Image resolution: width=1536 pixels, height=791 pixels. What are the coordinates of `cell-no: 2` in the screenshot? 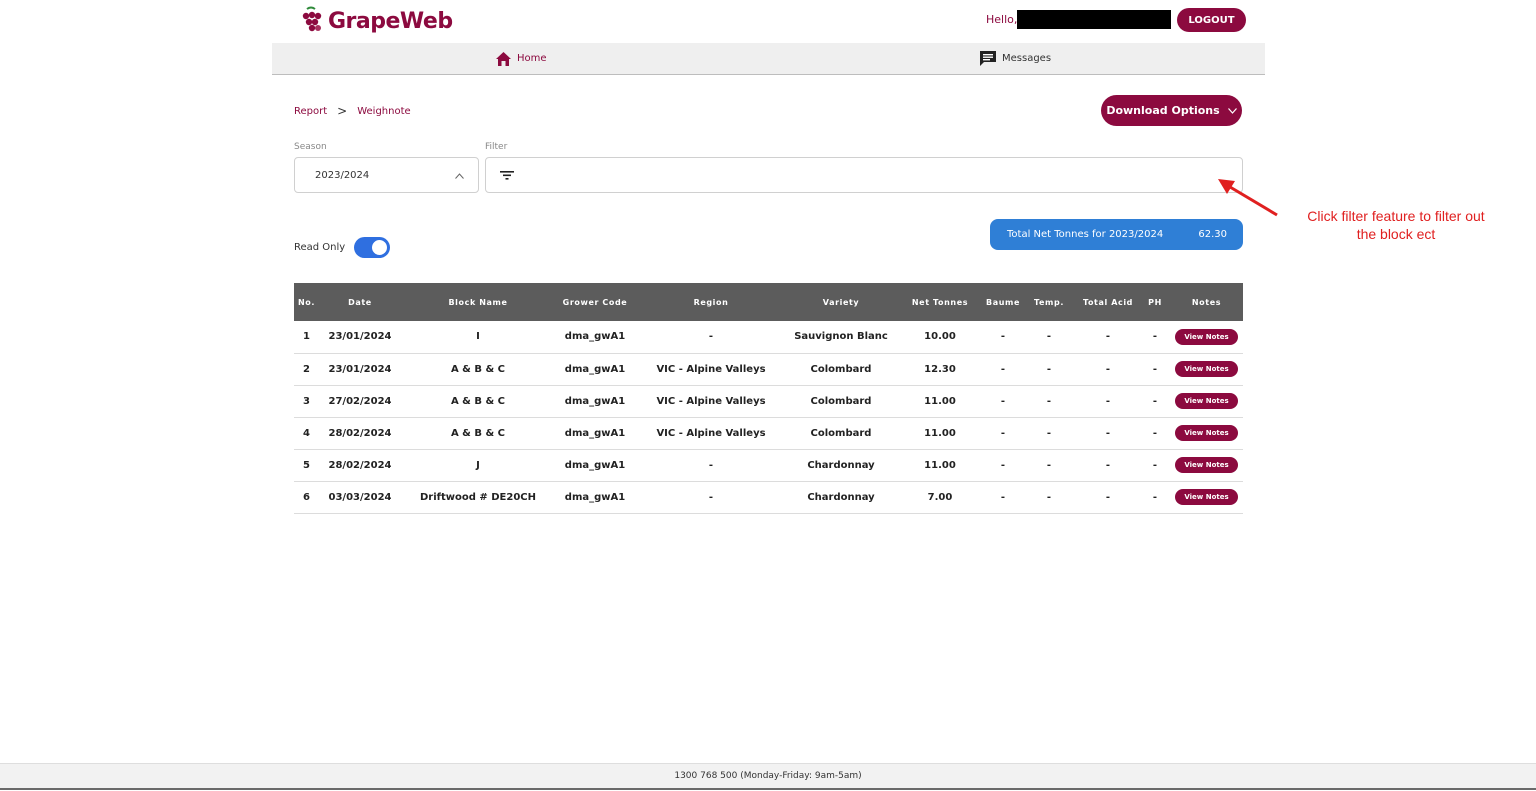 It's located at (306, 369).